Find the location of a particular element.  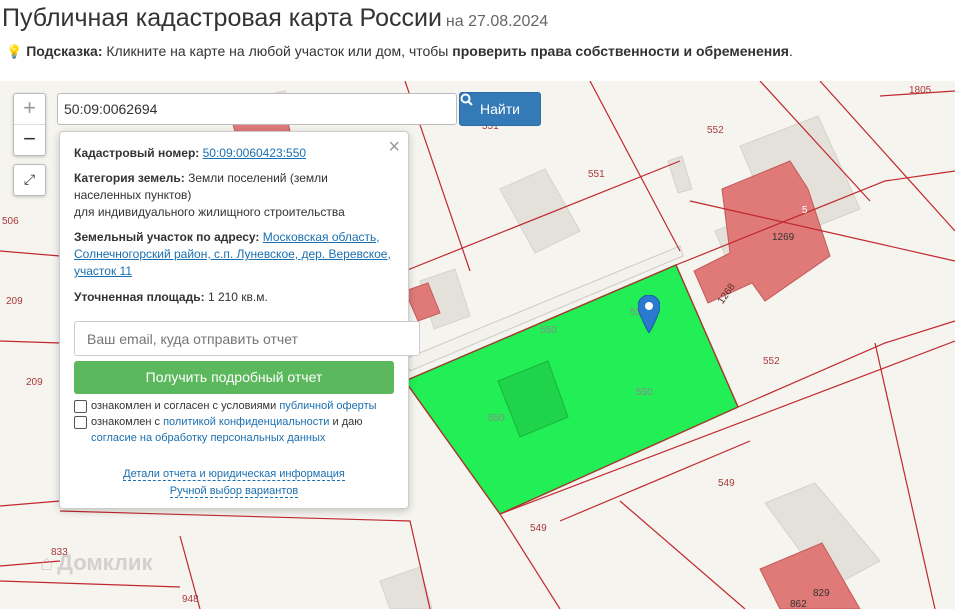

domclick-watermark: ⌂ Домклик is located at coordinates (96, 563).